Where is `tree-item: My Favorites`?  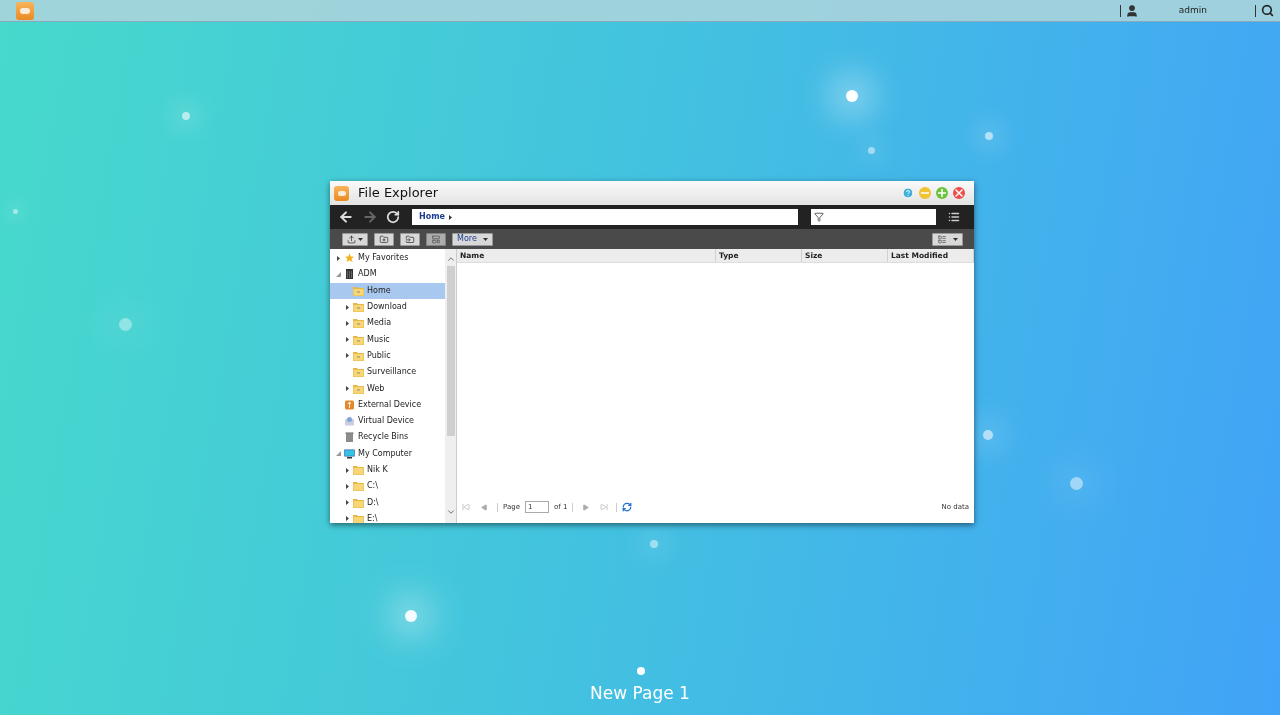
tree-item: My Favorites is located at coordinates (387, 258).